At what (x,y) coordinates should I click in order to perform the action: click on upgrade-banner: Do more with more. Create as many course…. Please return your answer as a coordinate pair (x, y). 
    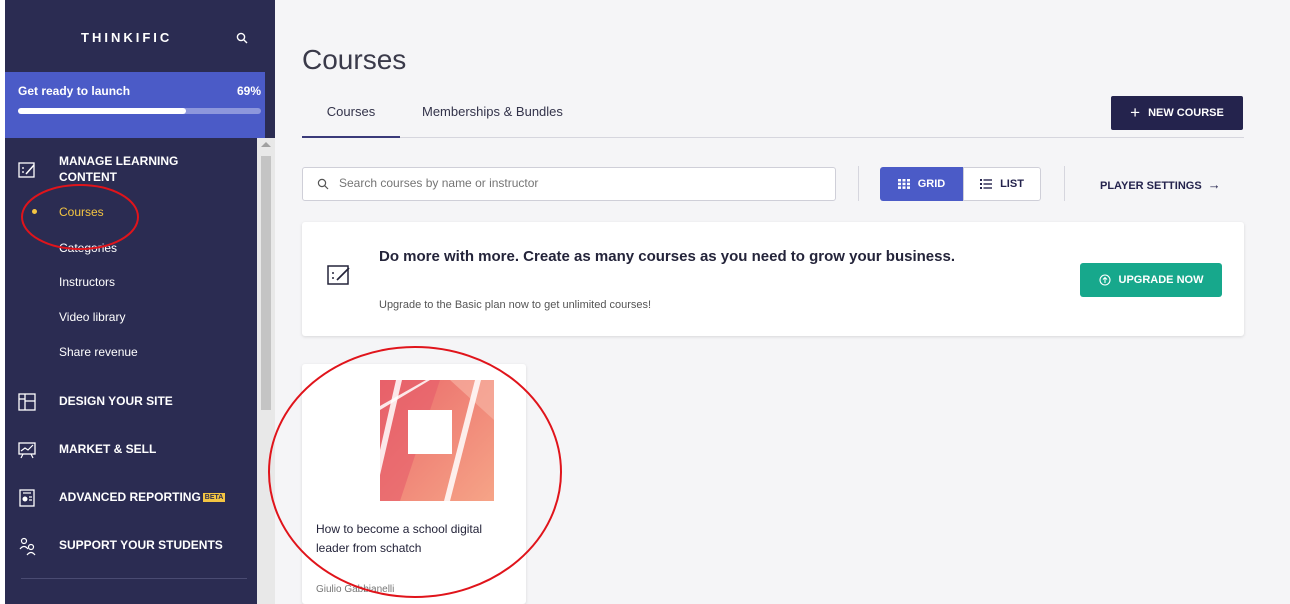
    Looking at the image, I should click on (773, 279).